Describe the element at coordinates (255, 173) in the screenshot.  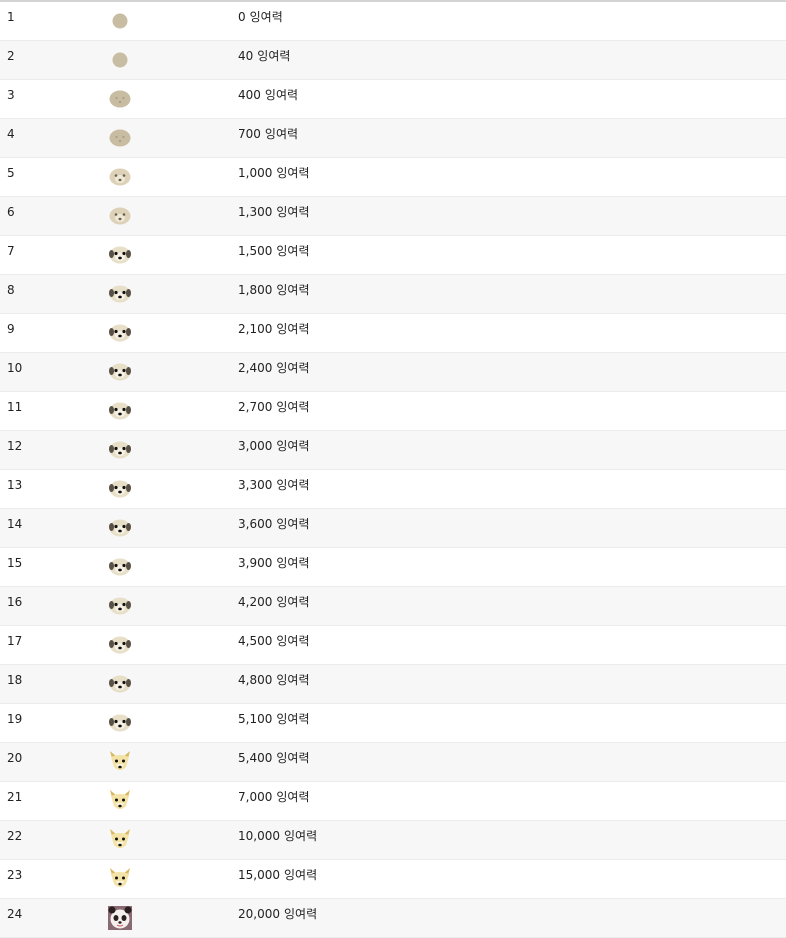
I see `points-amount: 1,000` at that location.